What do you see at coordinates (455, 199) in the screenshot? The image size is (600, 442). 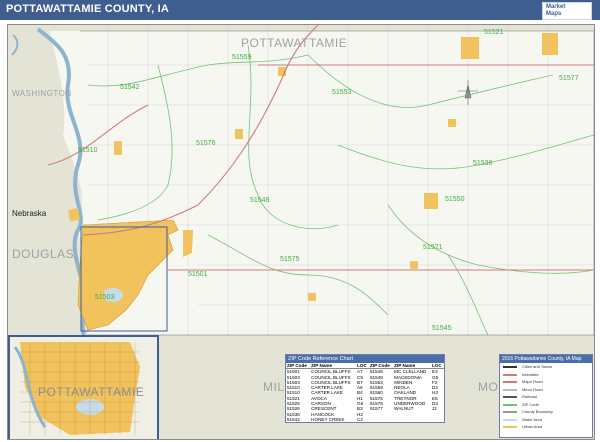 I see `zip-label: 51550` at bounding box center [455, 199].